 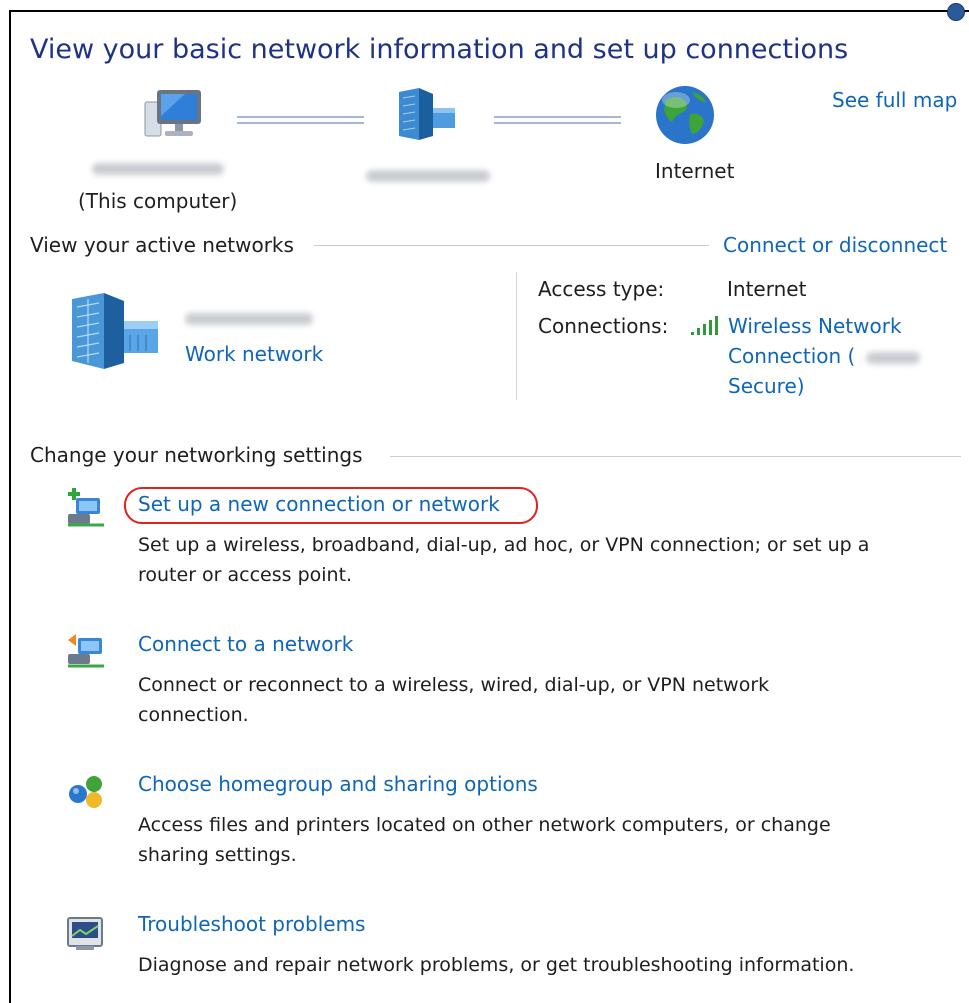 What do you see at coordinates (196, 455) in the screenshot?
I see `change-settings-heading: Change your networking settings` at bounding box center [196, 455].